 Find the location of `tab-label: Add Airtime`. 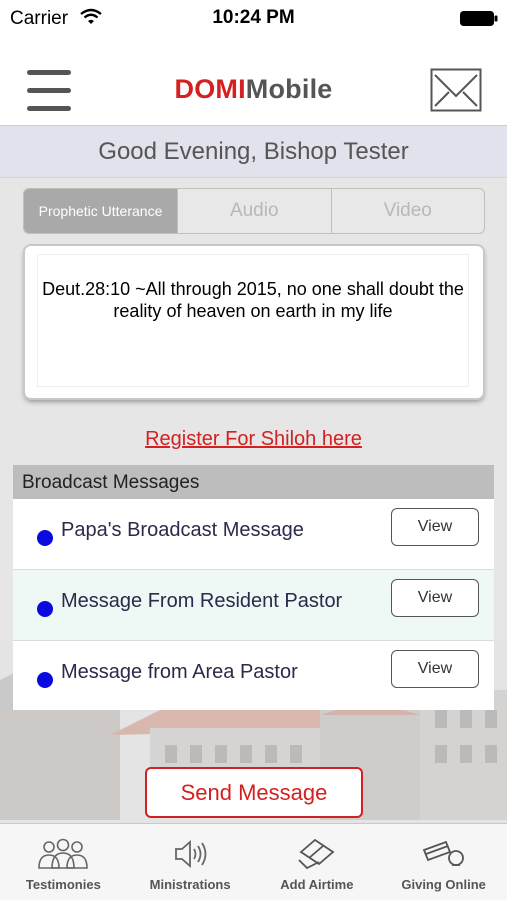

tab-label: Add Airtime is located at coordinates (317, 884).